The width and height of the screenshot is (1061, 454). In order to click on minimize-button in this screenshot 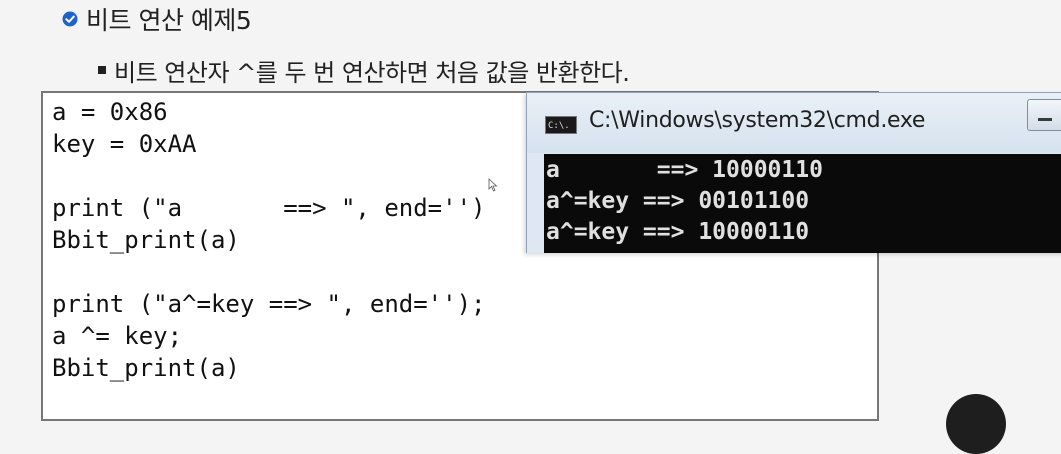, I will do `click(1044, 115)`.